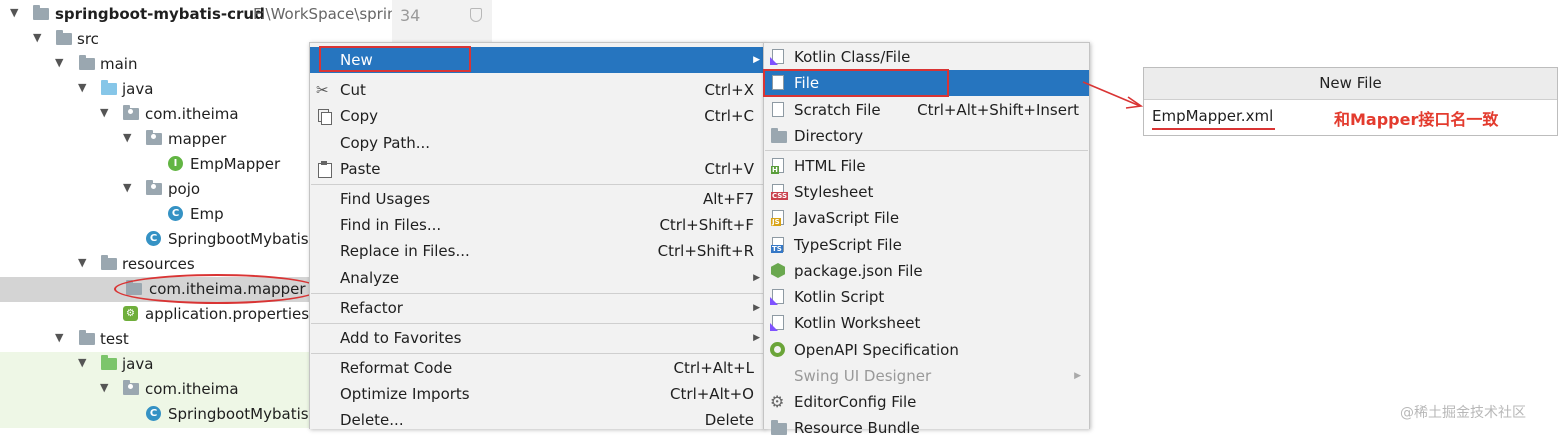 The height and width of the screenshot is (441, 1558). What do you see at coordinates (729, 420) in the screenshot?
I see `menu-shortcut: Delete` at bounding box center [729, 420].